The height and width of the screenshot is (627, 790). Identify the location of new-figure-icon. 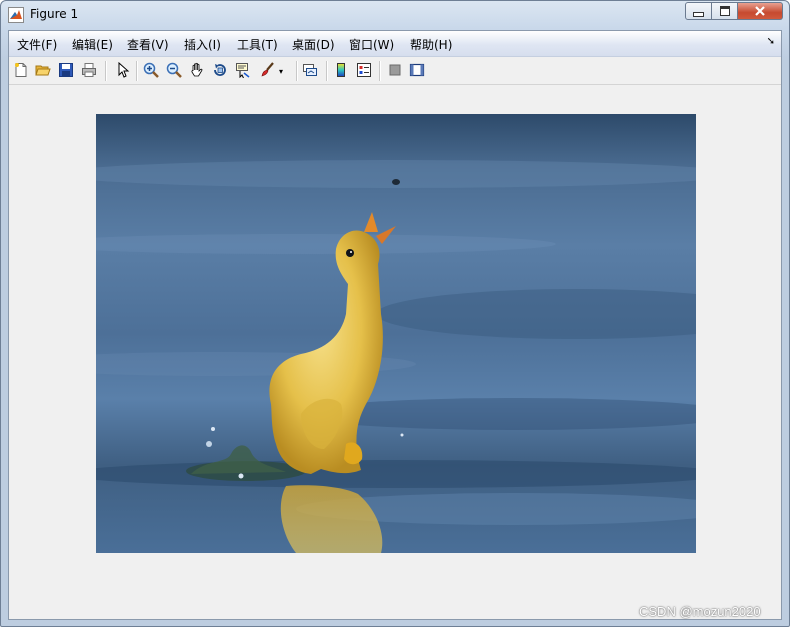
(21, 70).